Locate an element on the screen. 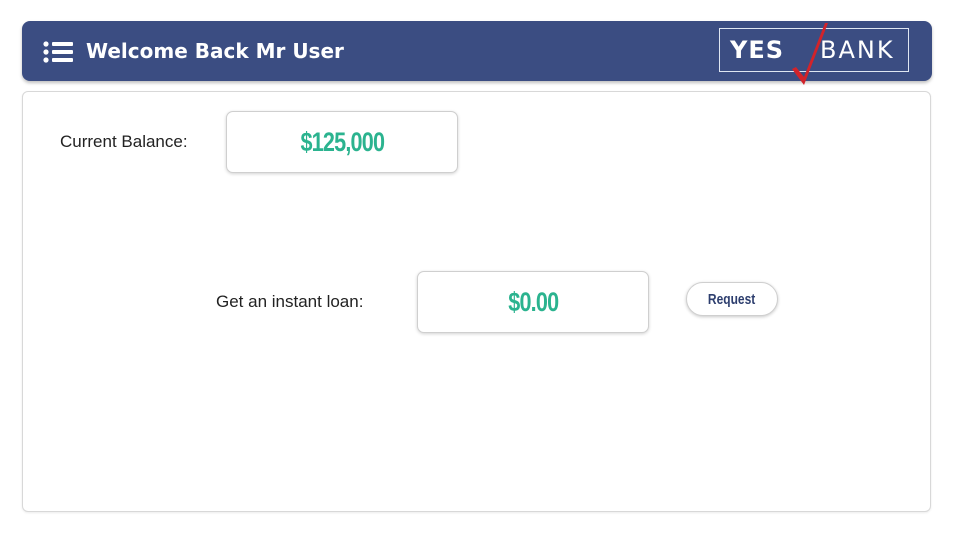 Image resolution: width=960 pixels, height=540 pixels. instant-loan-label: Get an instant loan: is located at coordinates (290, 301).